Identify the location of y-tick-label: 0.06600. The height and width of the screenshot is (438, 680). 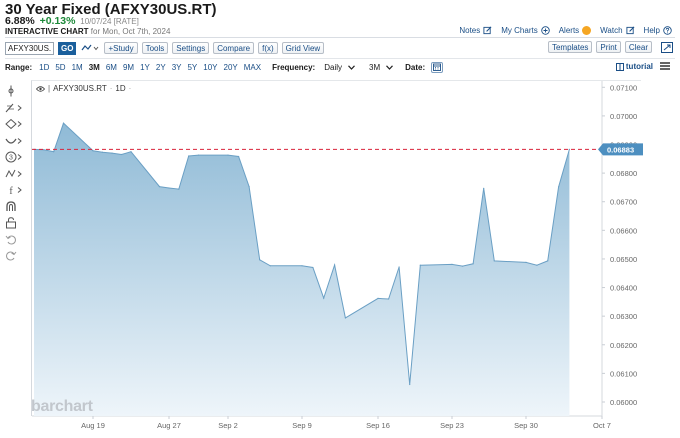
(623, 230).